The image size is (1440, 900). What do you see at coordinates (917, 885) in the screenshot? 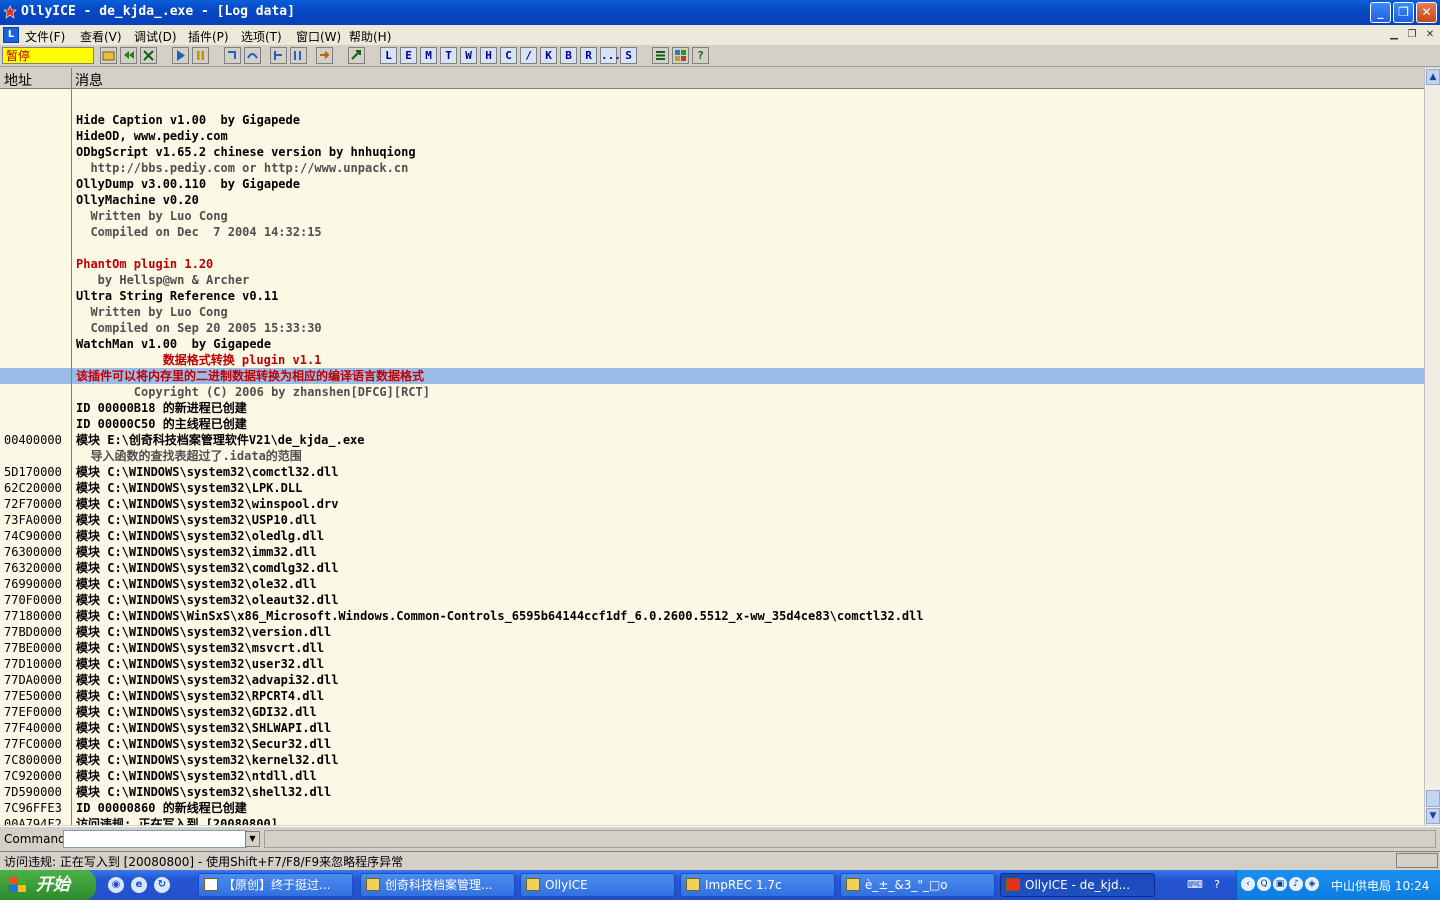
I see `taskbar-task-button: è_±_&3_"_□o` at bounding box center [917, 885].